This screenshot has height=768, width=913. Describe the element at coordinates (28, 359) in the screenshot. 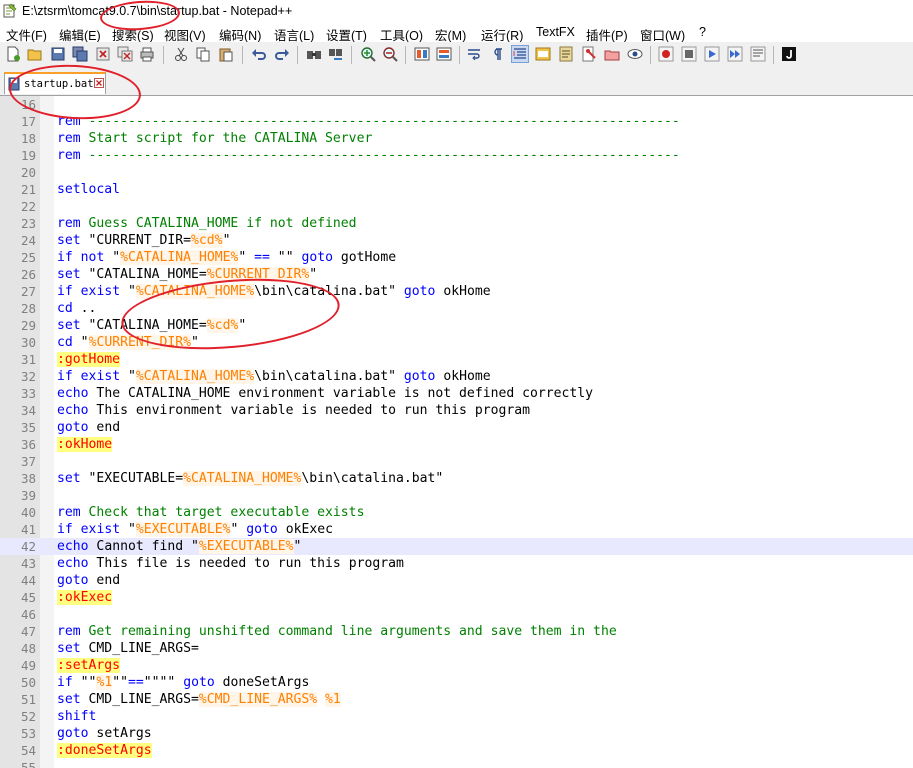

I see `line-number: 31` at that location.